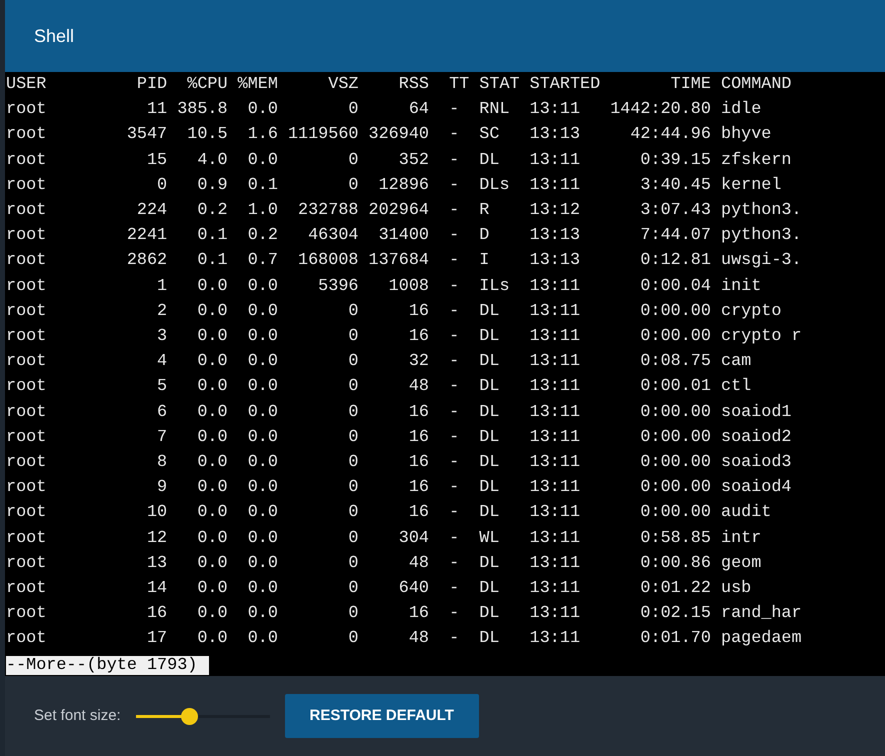 Image resolution: width=885 pixels, height=756 pixels. What do you see at coordinates (108, 665) in the screenshot?
I see `more-prompt: --More--(byte 1793)` at bounding box center [108, 665].